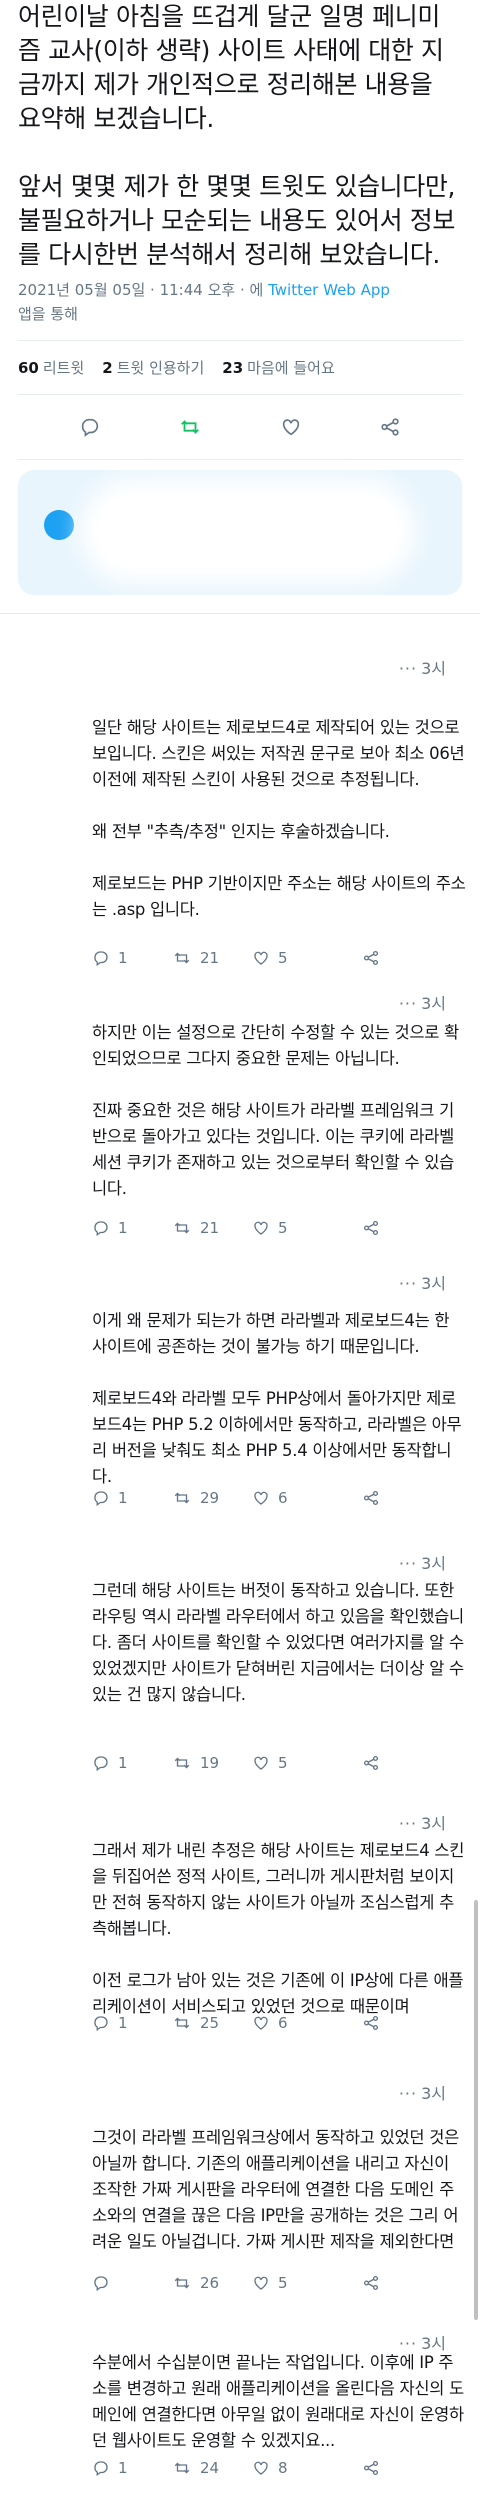 The width and height of the screenshot is (480, 2495). I want to click on quotes-stat: 2 트윗 인용하기, so click(153, 367).